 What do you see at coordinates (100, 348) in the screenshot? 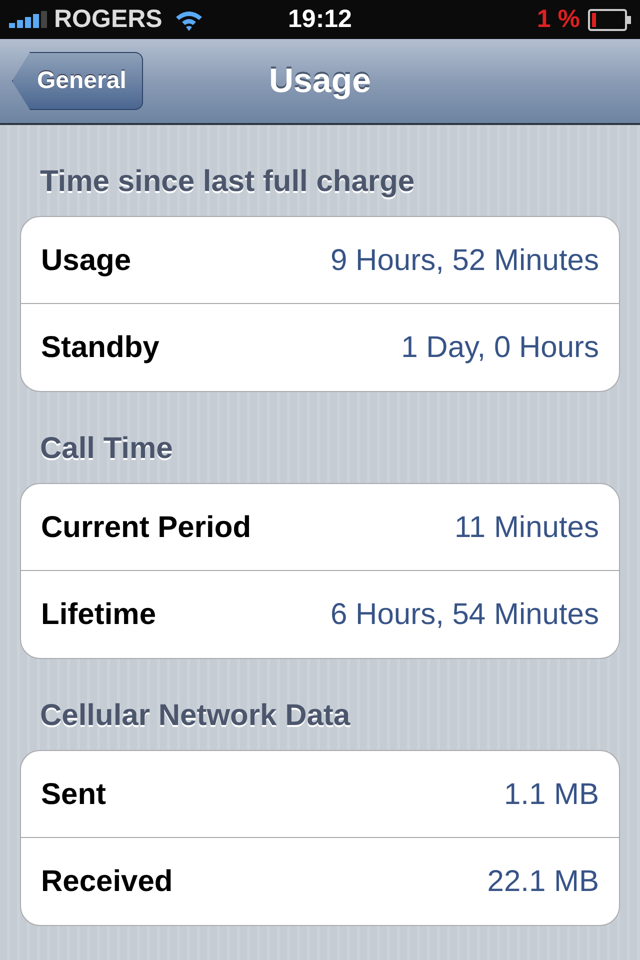
I see `row-label: Standby` at bounding box center [100, 348].